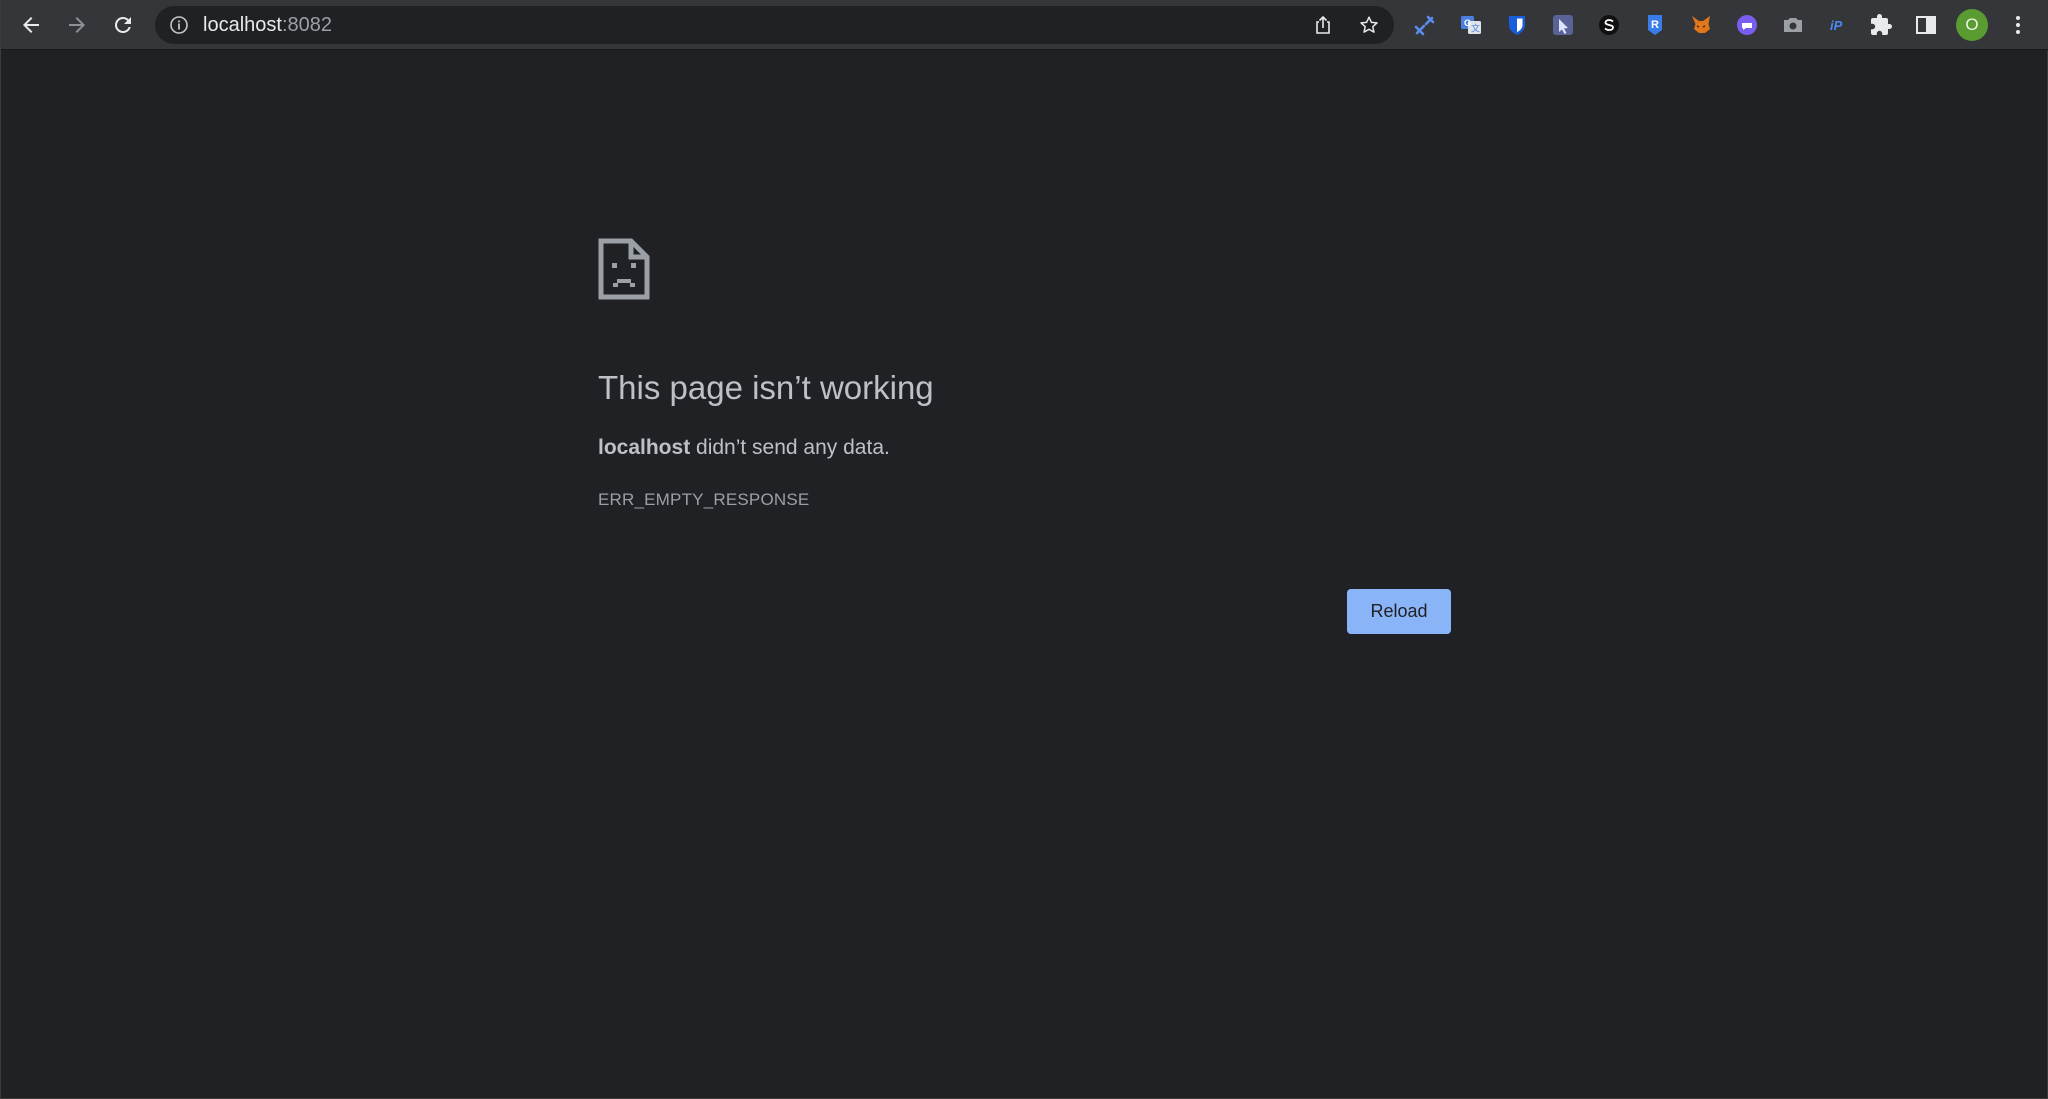  I want to click on bookmark-button, so click(1369, 25).